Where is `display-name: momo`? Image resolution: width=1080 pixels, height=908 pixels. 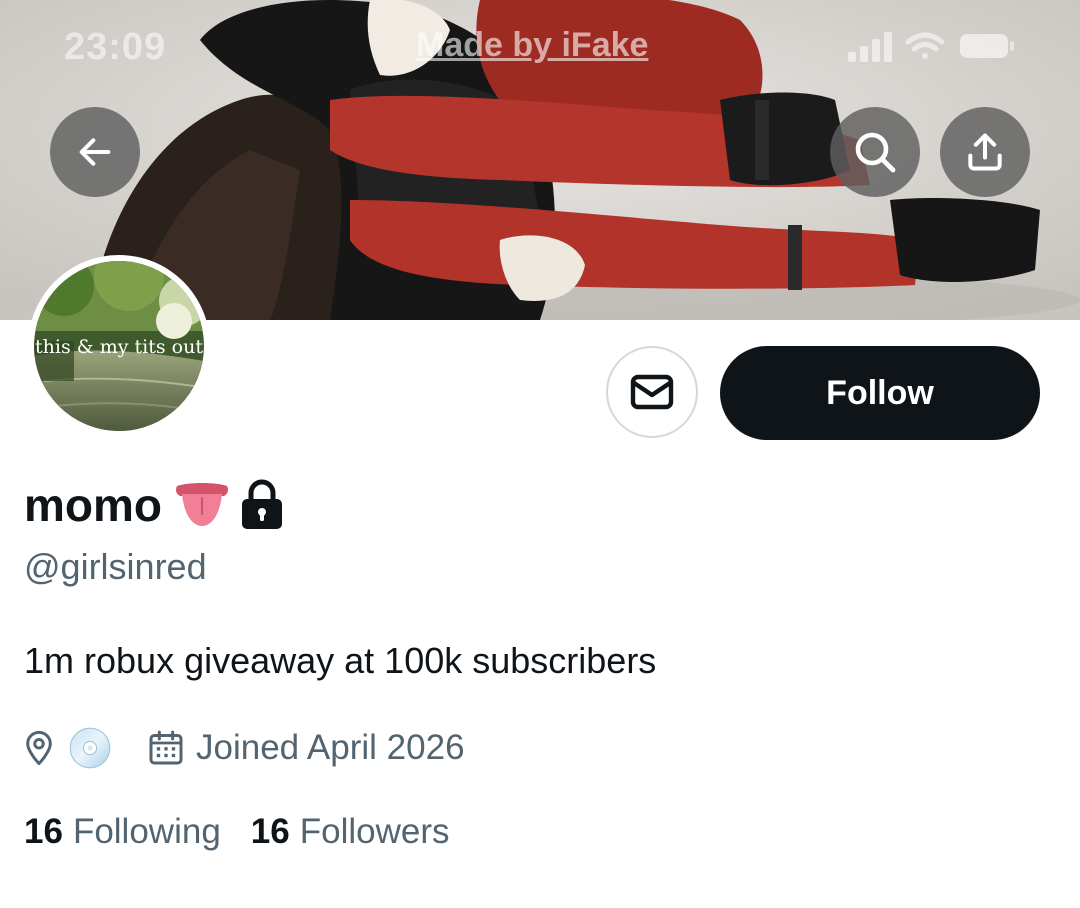
display-name: momo is located at coordinates (93, 505).